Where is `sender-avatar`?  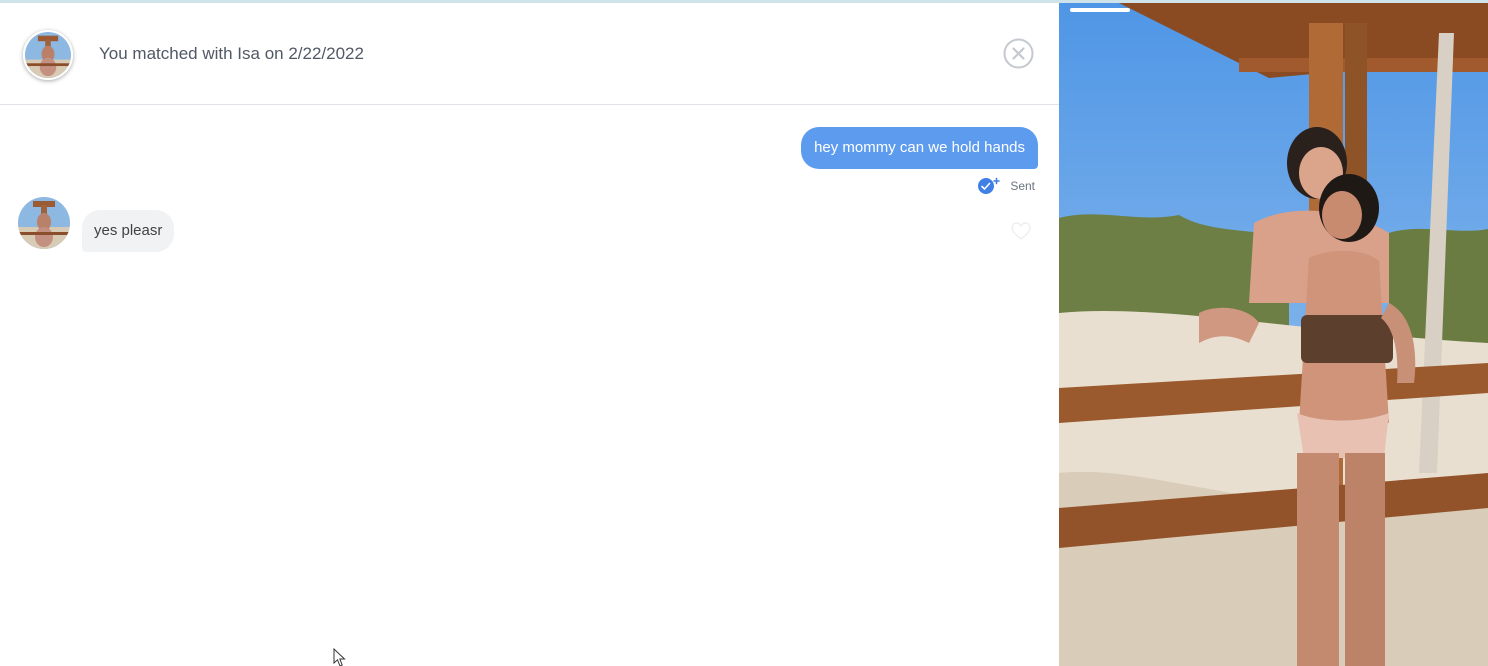 sender-avatar is located at coordinates (44, 223).